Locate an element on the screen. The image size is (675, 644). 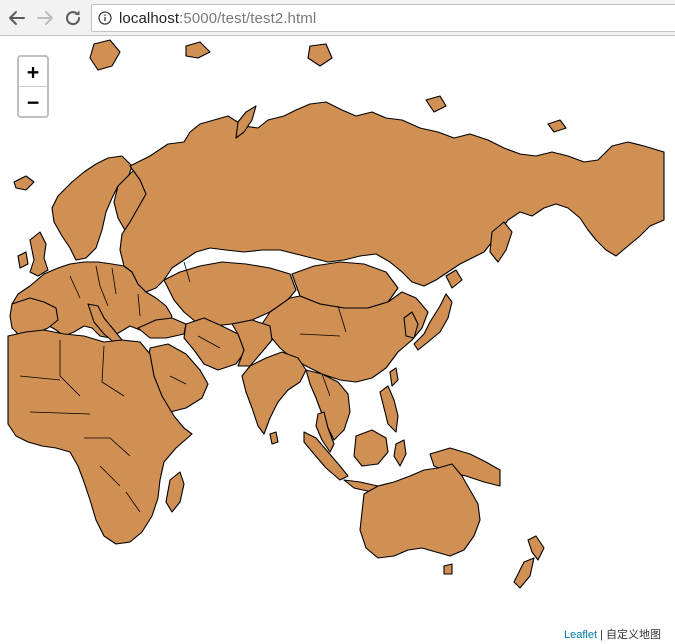
leaflet-link: Leaflet is located at coordinates (580, 635).